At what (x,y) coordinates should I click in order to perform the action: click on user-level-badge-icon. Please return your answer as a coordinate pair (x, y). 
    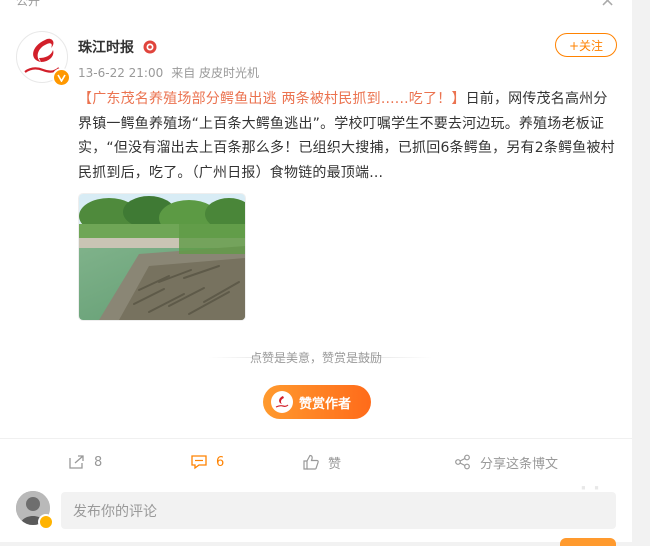
    Looking at the image, I should click on (46, 522).